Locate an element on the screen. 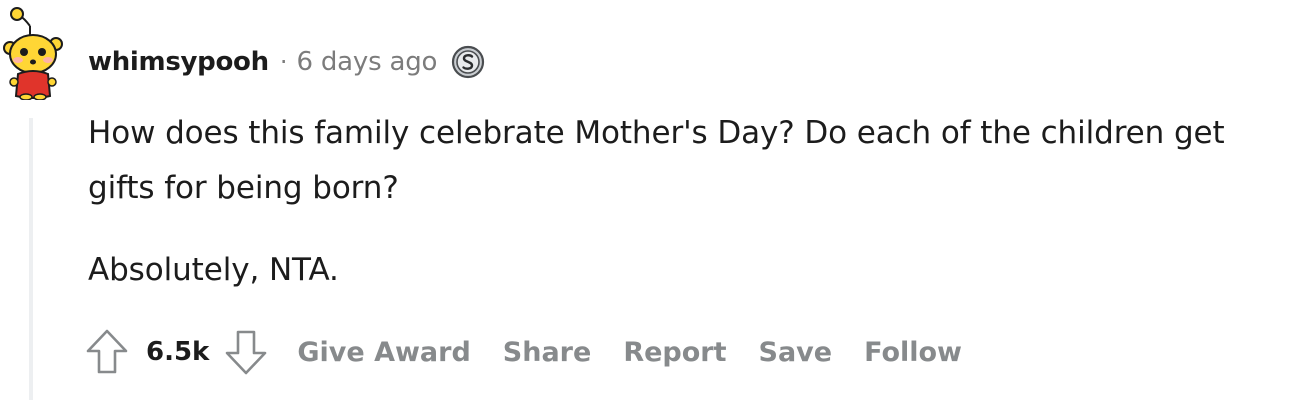 Image resolution: width=1304 pixels, height=400 pixels. avatar-icon is located at coordinates (36, 52).